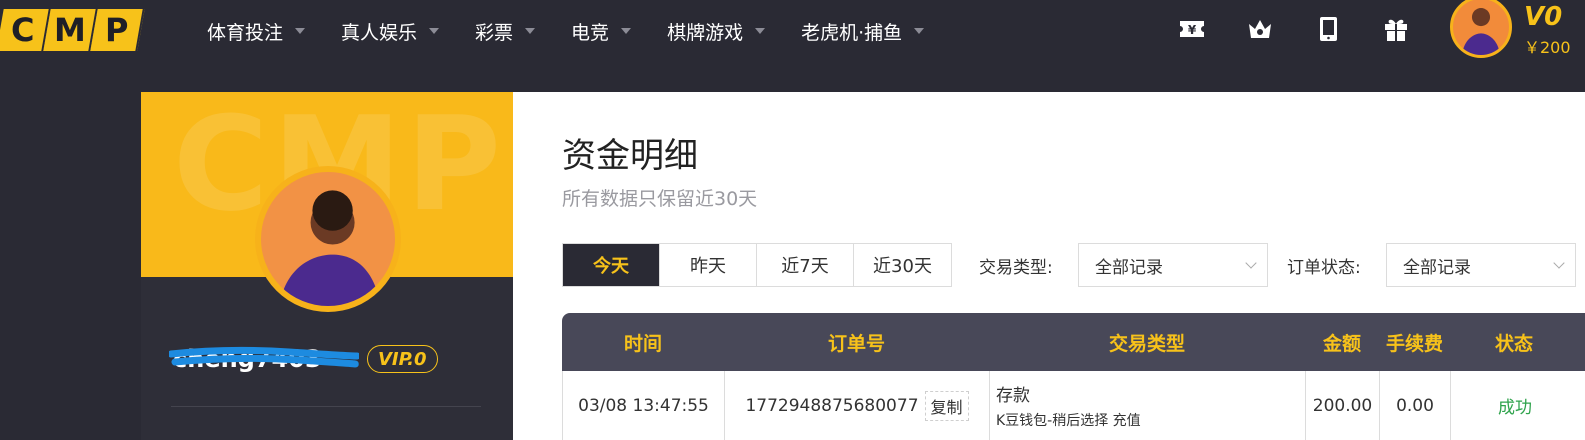 Image resolution: width=1585 pixels, height=440 pixels. Describe the element at coordinates (1415, 405) in the screenshot. I see `cell-fee: 0.00` at that location.